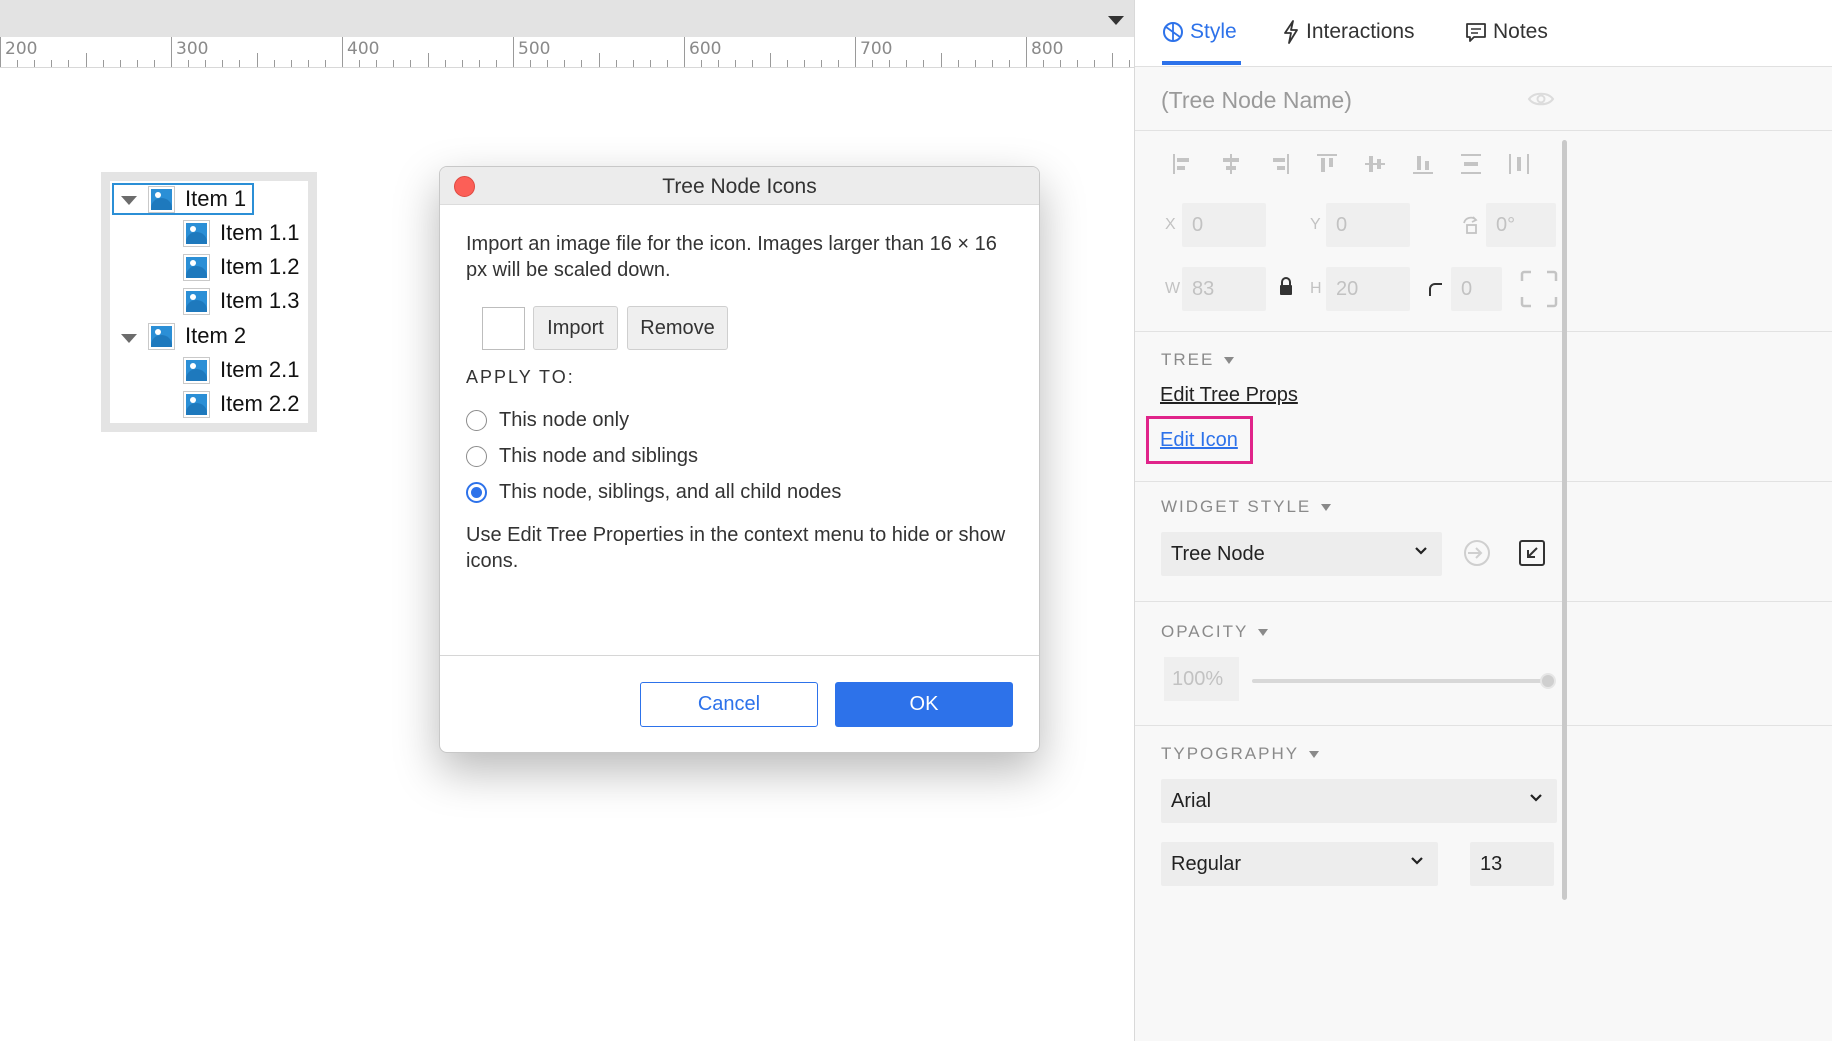 This screenshot has width=1832, height=1041. What do you see at coordinates (21, 49) in the screenshot?
I see `ruler-label: 200` at bounding box center [21, 49].